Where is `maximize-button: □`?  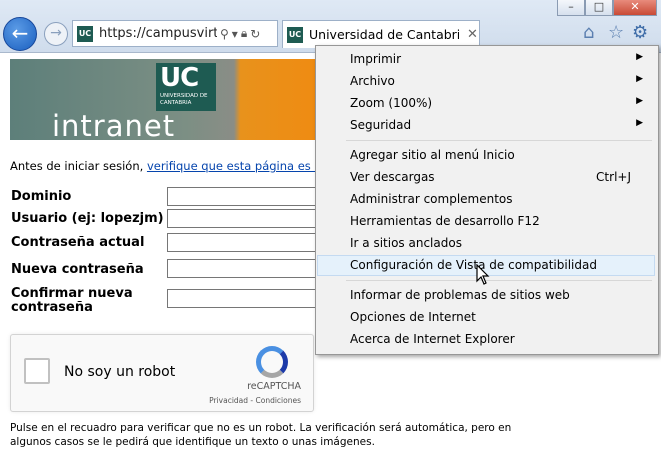
maximize-button: □ is located at coordinates (599, 8).